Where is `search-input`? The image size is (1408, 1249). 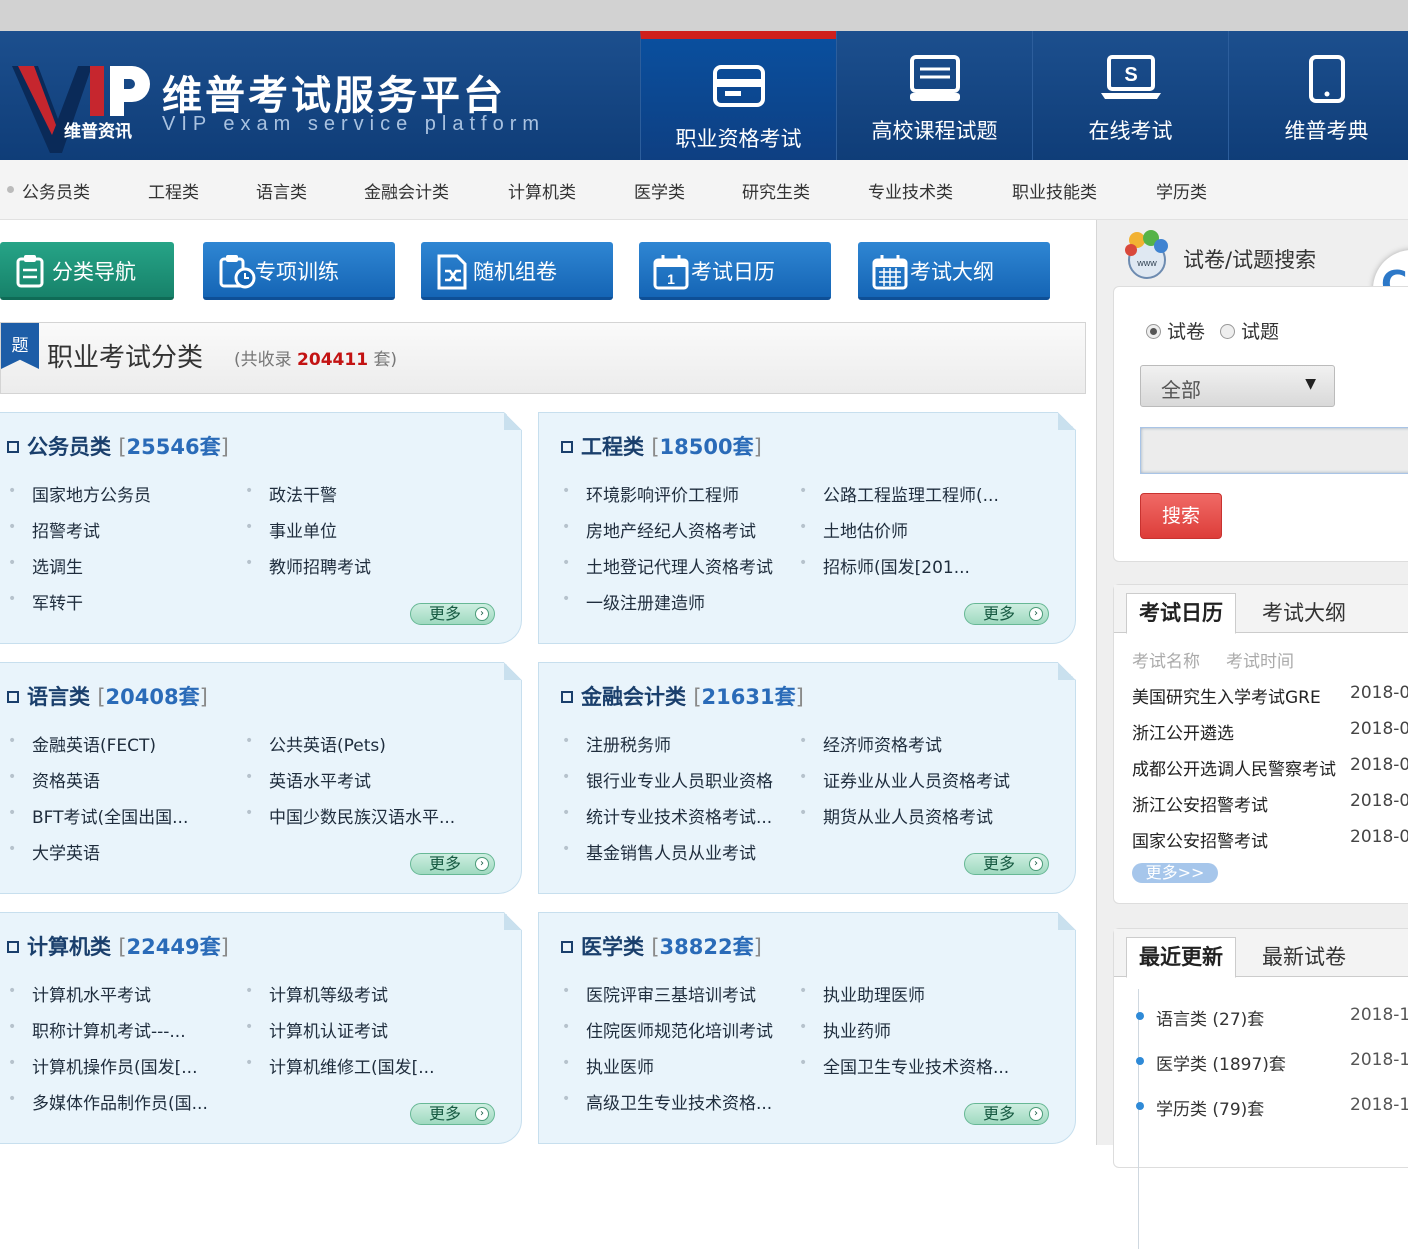
search-input is located at coordinates (1274, 450).